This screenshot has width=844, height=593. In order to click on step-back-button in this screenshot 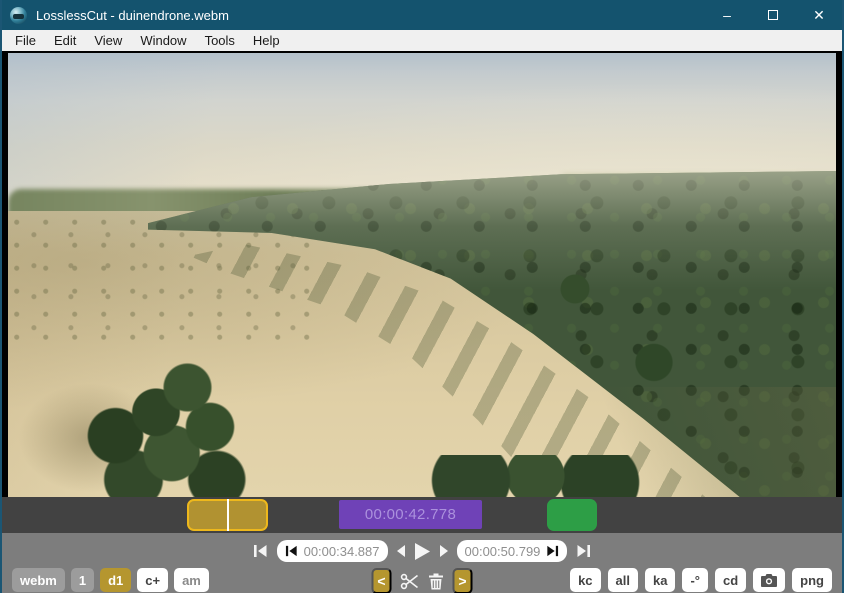, I will do `click(401, 551)`.